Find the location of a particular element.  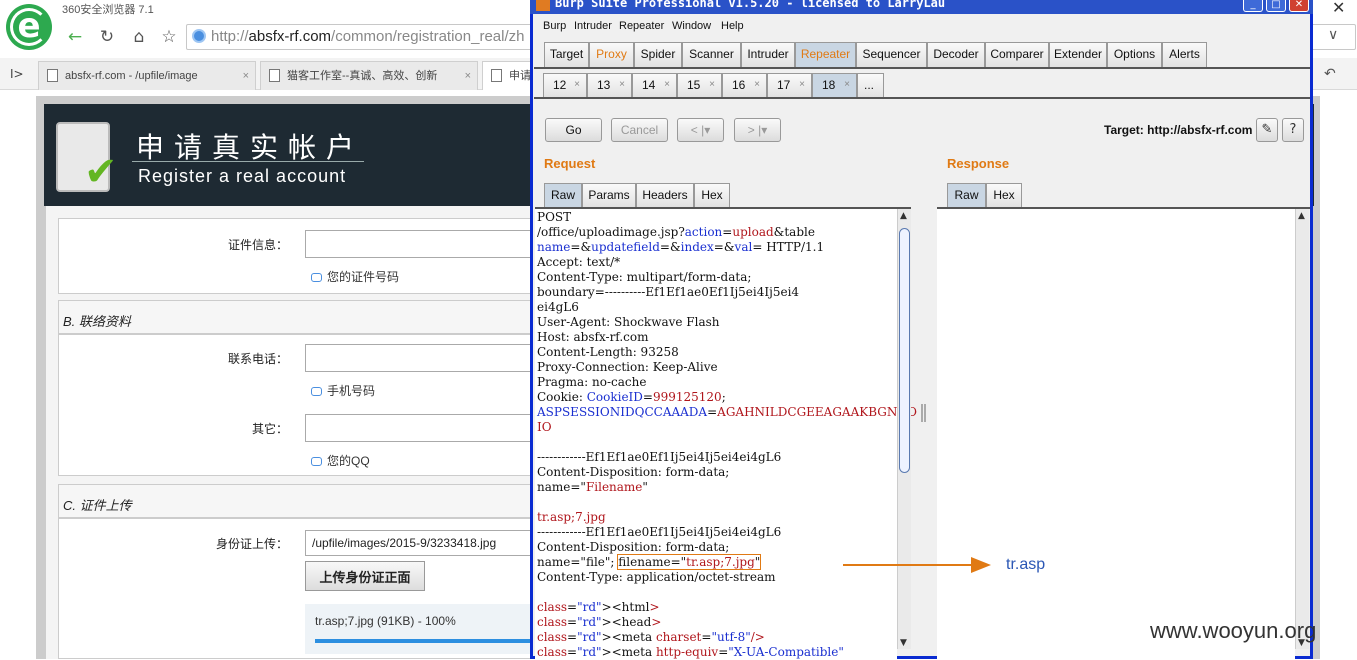

edit-target-icon: ✎ is located at coordinates (1267, 130).